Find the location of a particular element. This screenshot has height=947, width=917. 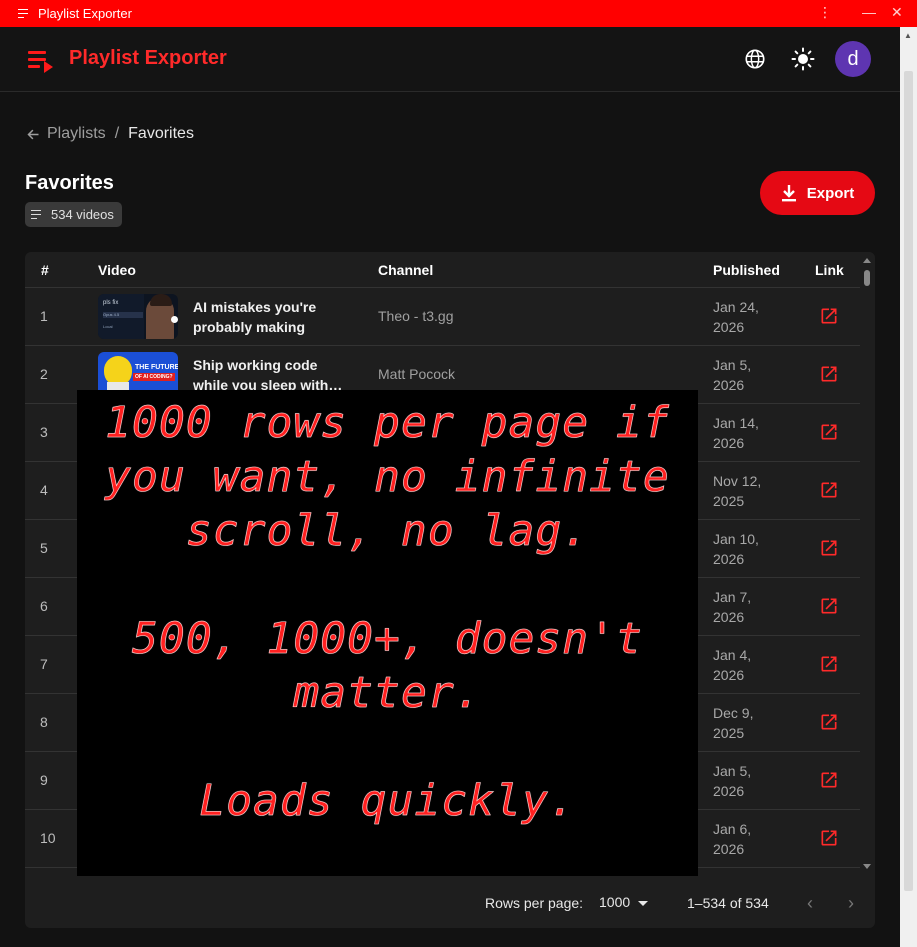

window-title: Playlist Exporter is located at coordinates (85, 13).